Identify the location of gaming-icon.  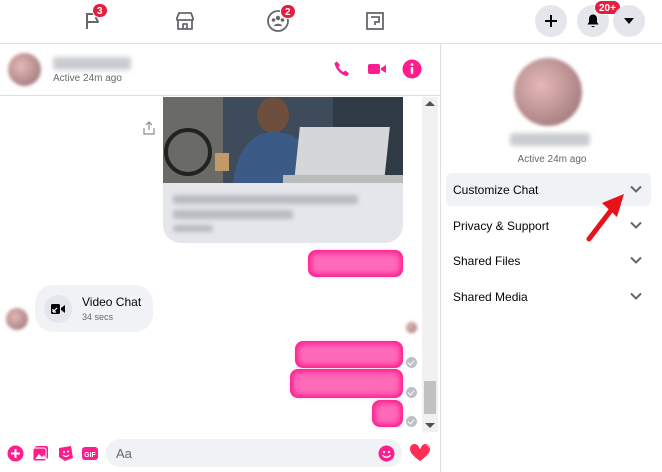
(375, 21).